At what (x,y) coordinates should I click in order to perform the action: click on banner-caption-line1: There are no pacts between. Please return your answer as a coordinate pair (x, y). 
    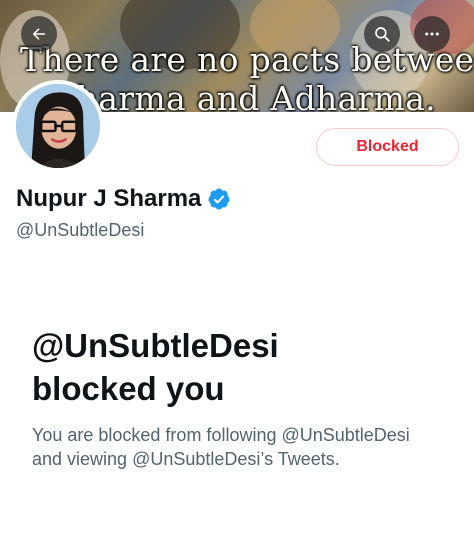
    Looking at the image, I should click on (247, 59).